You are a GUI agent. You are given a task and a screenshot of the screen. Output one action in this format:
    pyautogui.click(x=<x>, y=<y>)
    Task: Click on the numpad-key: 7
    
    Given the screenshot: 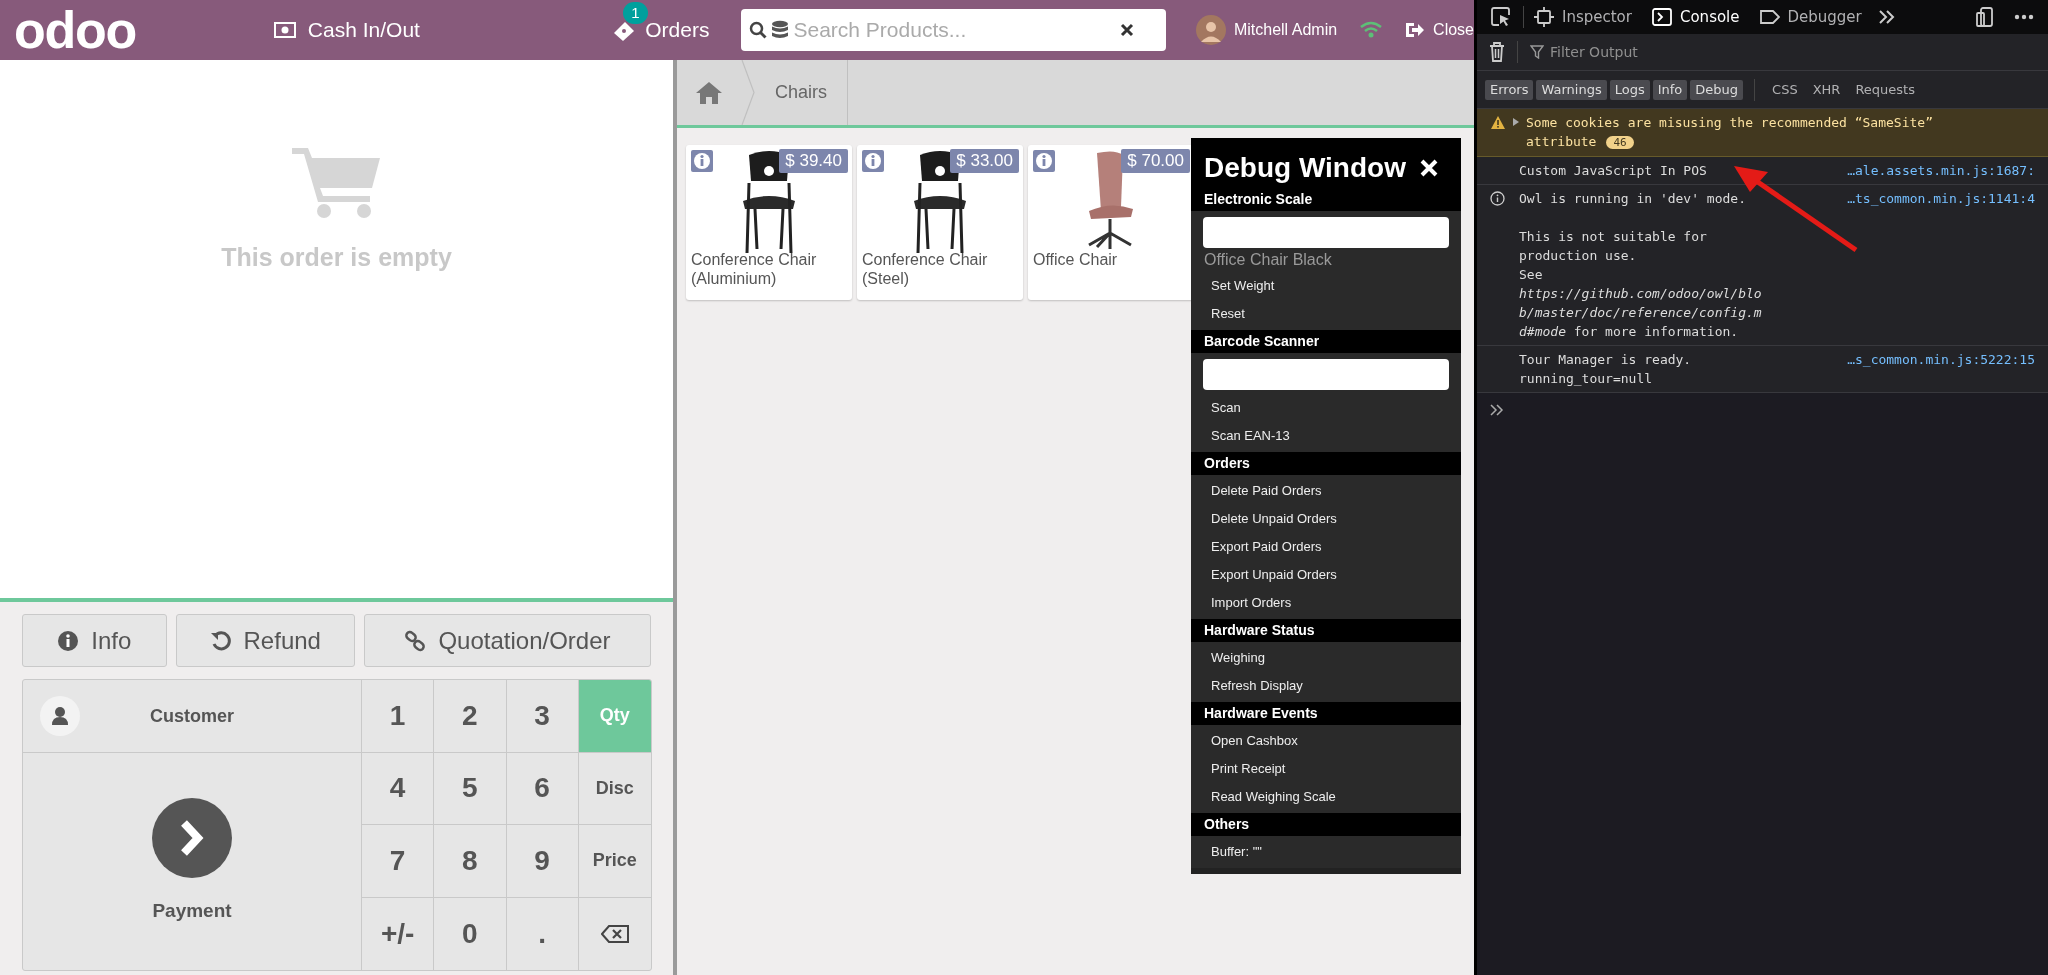 What is the action you would take?
    pyautogui.click(x=398, y=861)
    